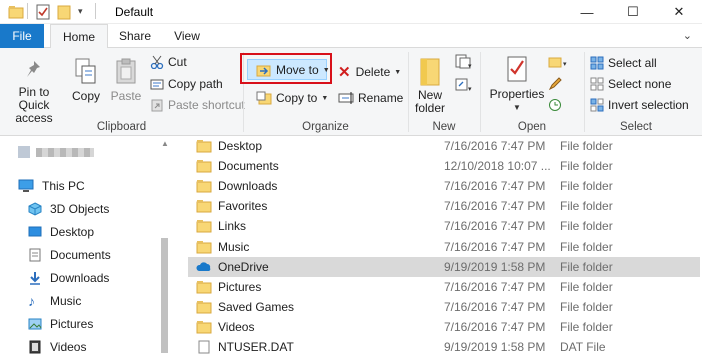  What do you see at coordinates (430, 85) in the screenshot?
I see `new-folder-button: New folder` at bounding box center [430, 85].